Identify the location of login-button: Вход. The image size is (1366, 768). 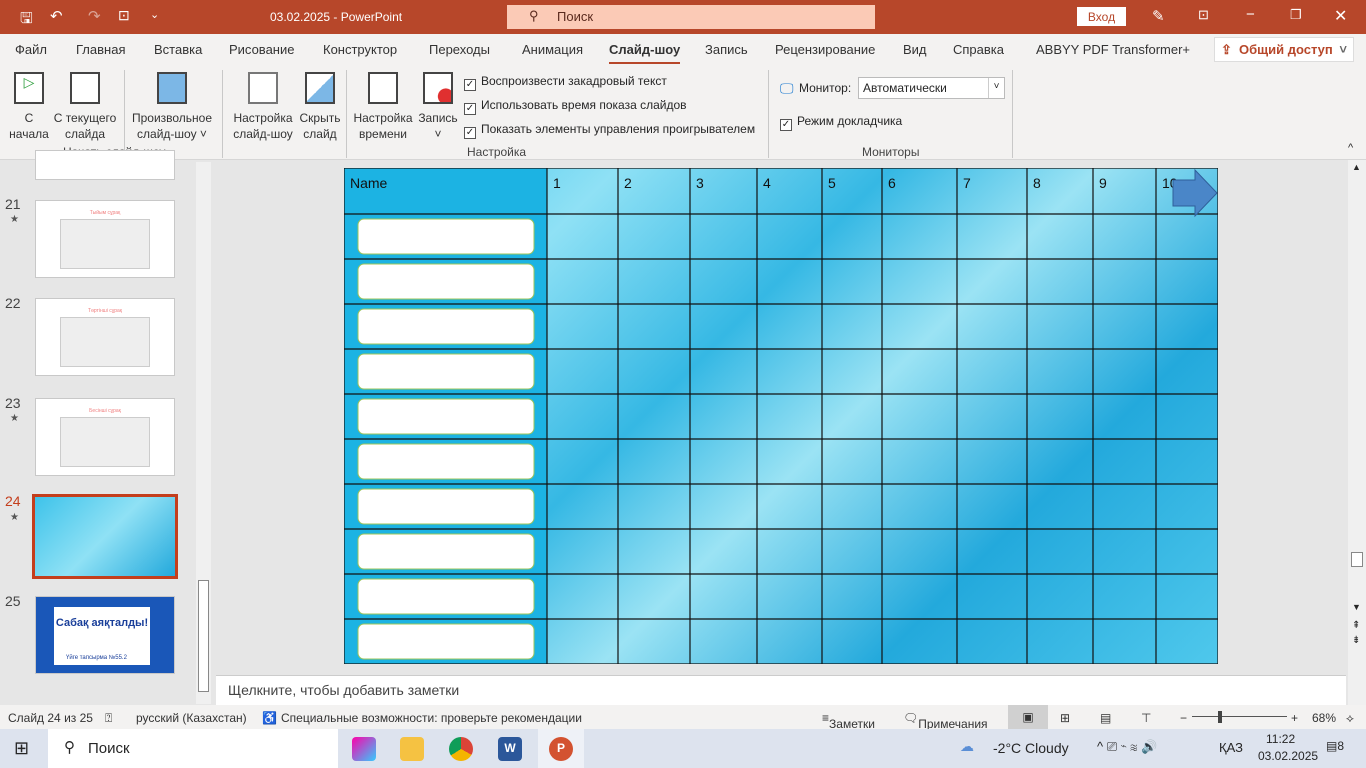
(1101, 16).